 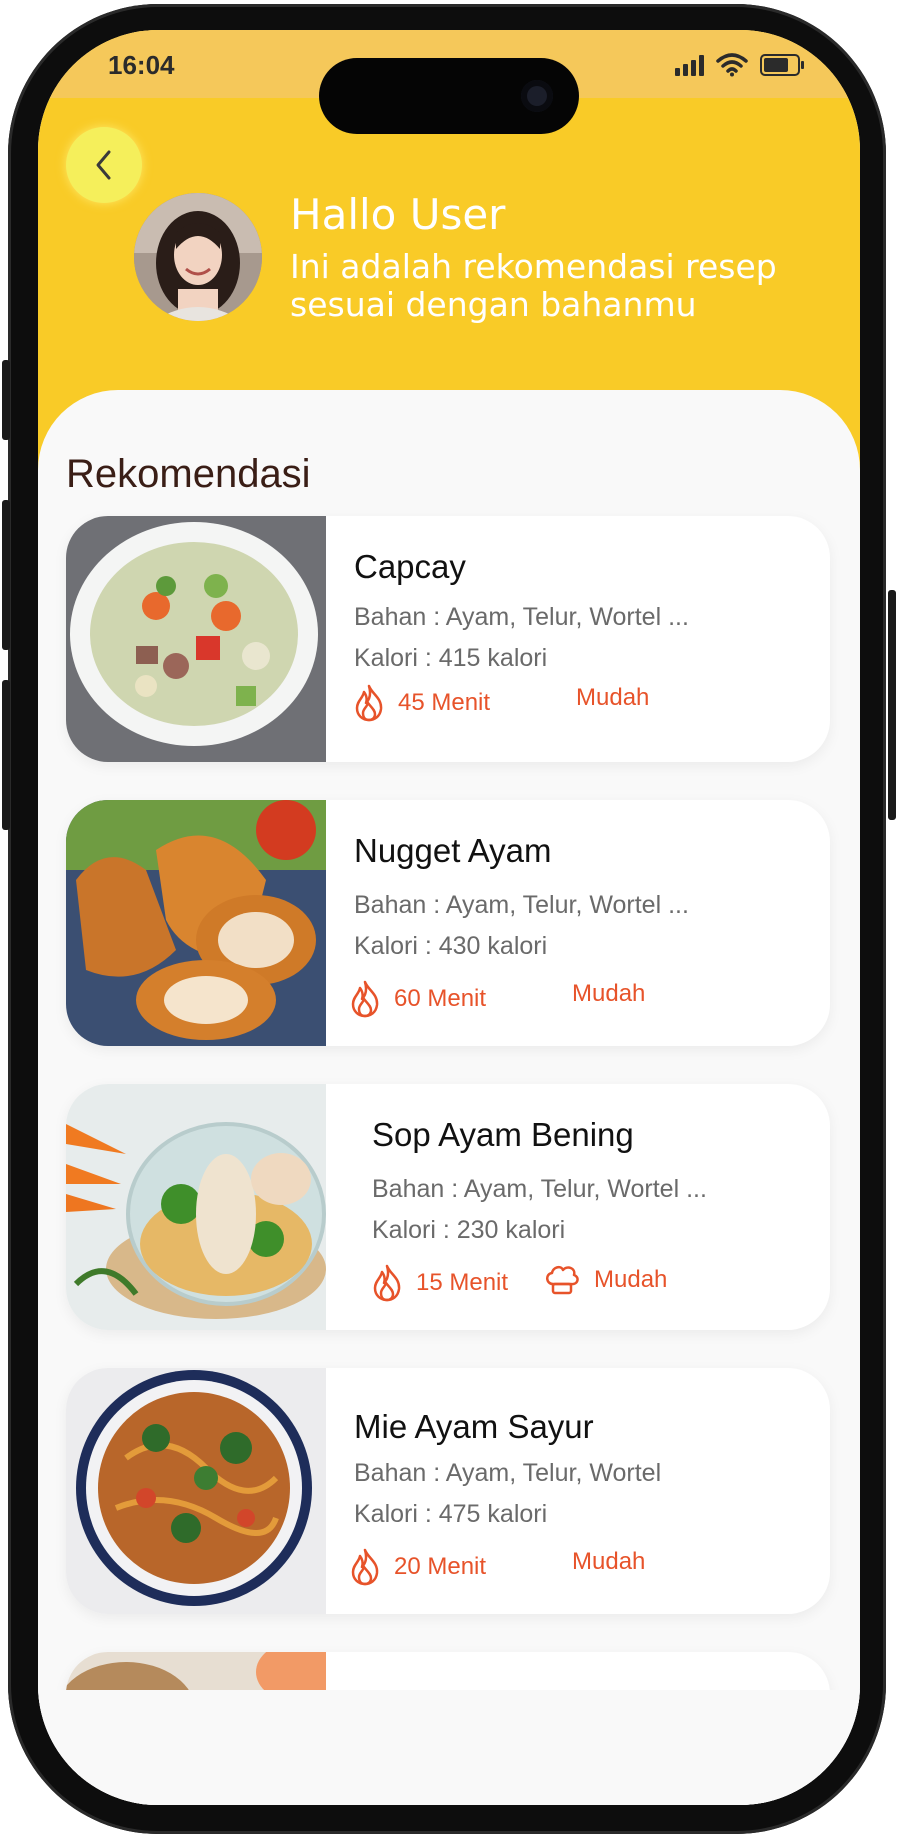 What do you see at coordinates (410, 566) in the screenshot?
I see `recipe-title: Capcay` at bounding box center [410, 566].